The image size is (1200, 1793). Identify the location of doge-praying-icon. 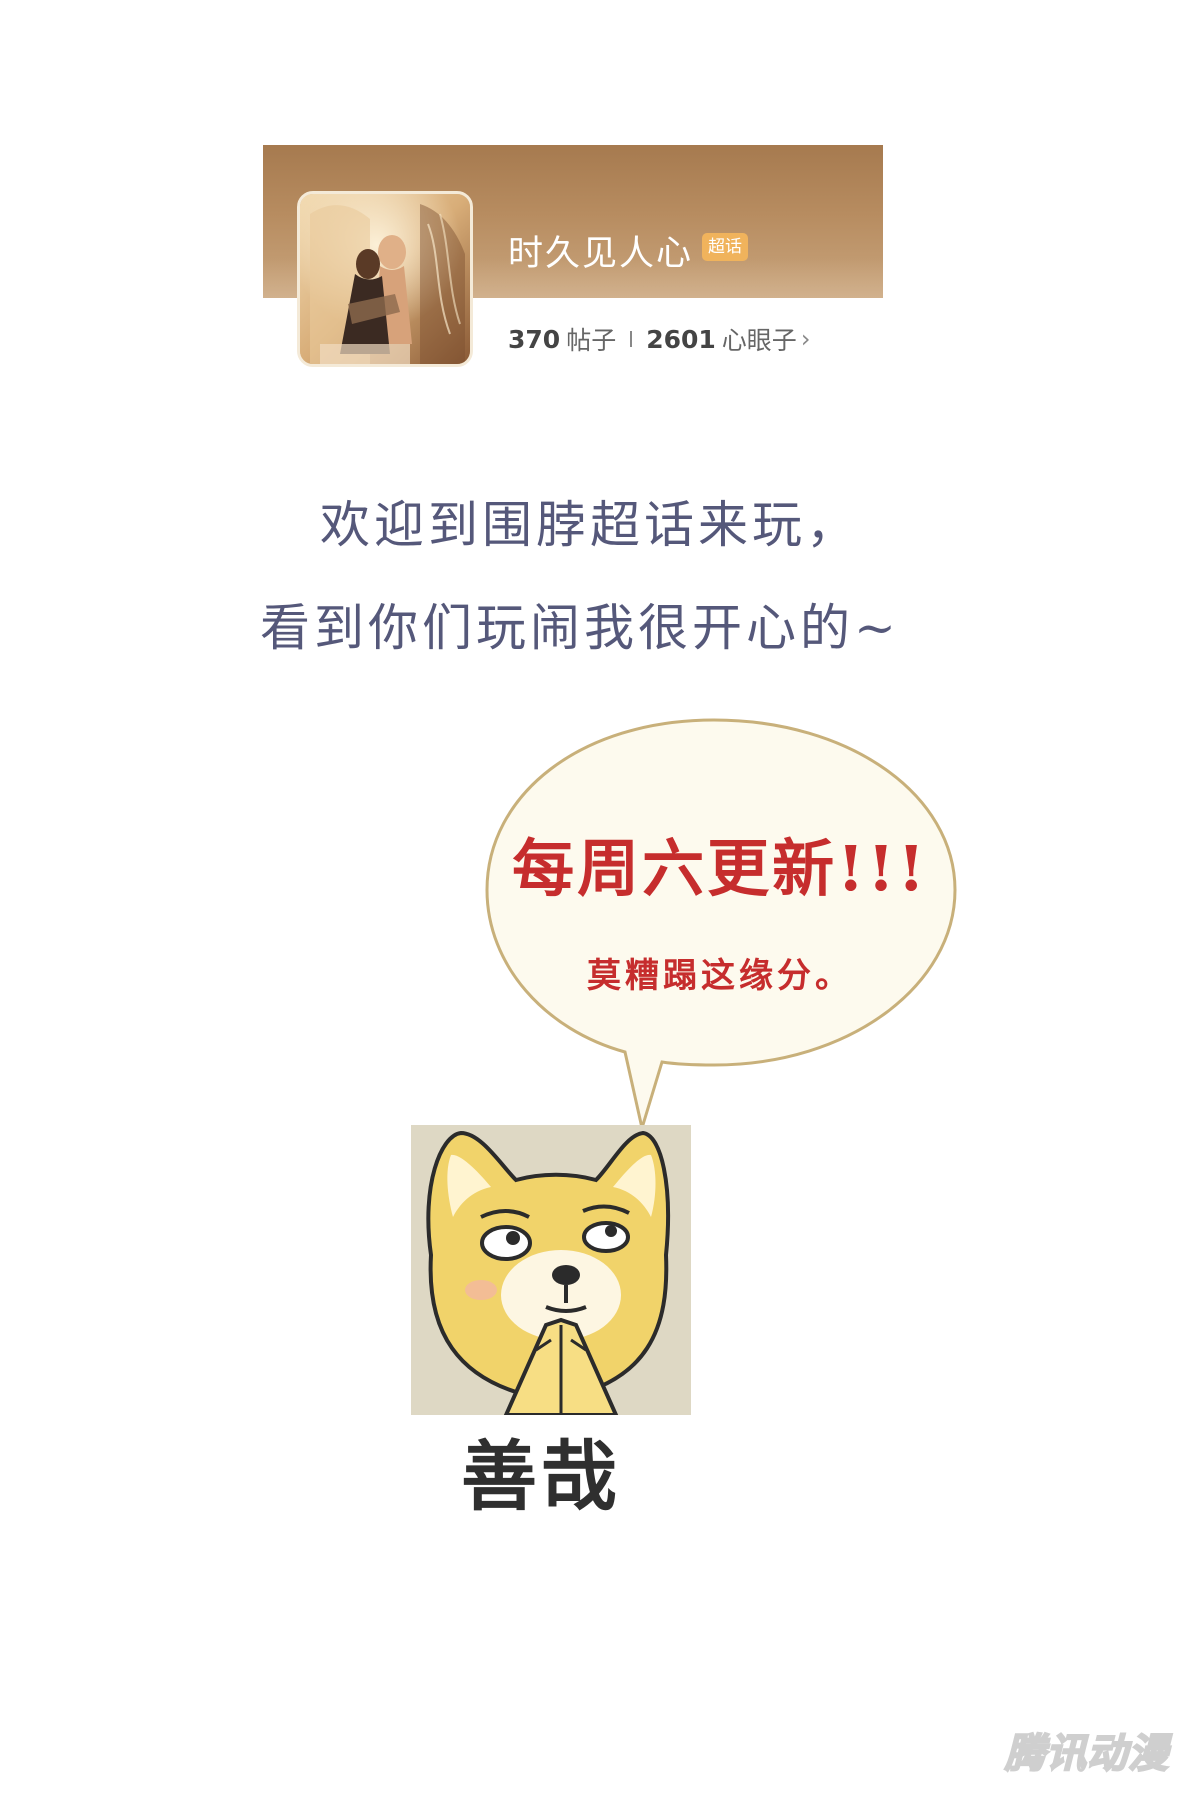
(551, 1270).